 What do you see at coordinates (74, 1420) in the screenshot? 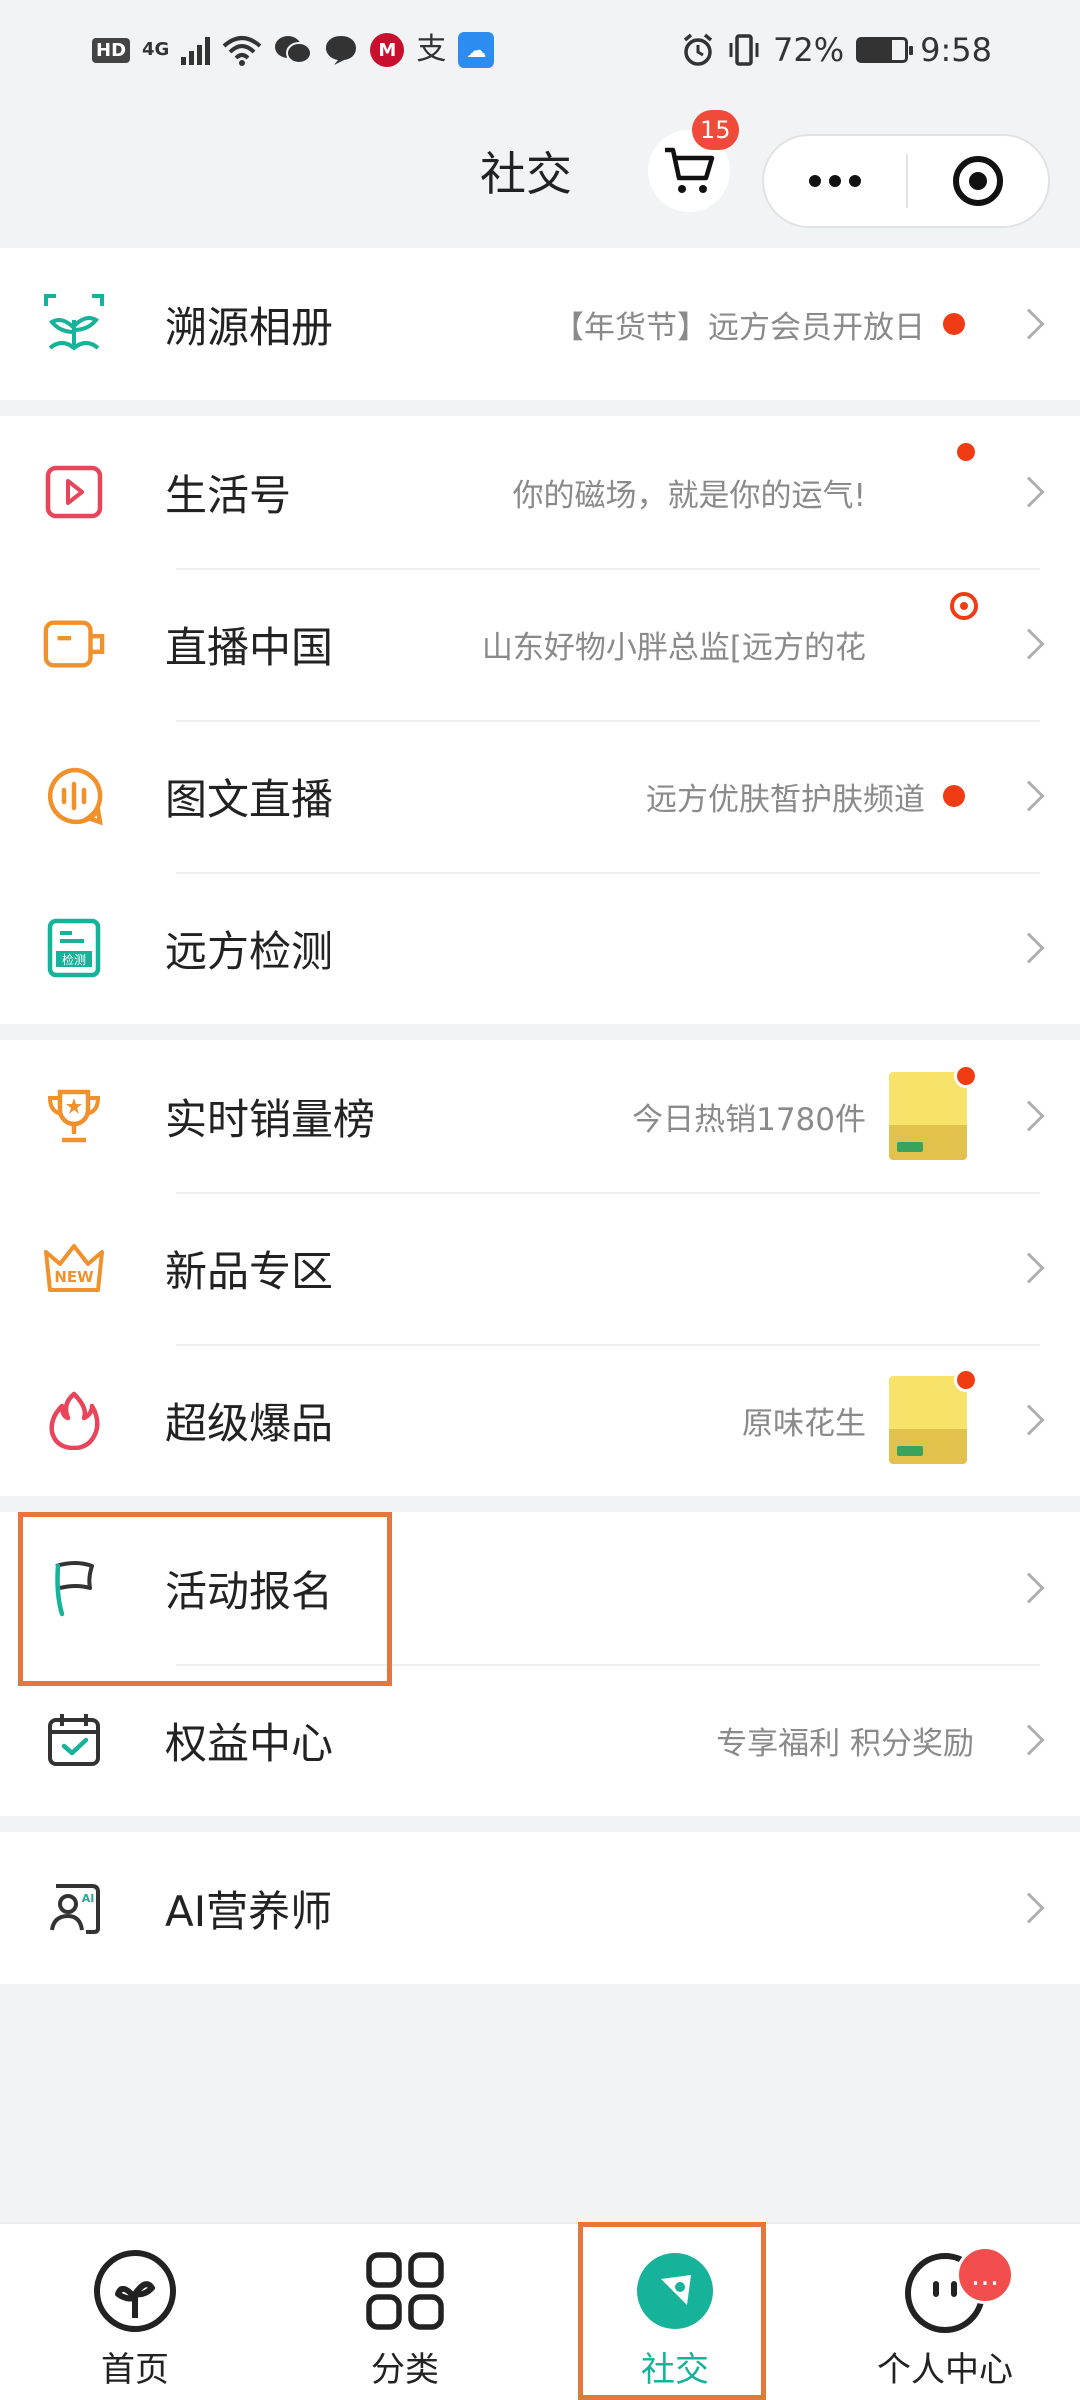
I see `flame-icon` at bounding box center [74, 1420].